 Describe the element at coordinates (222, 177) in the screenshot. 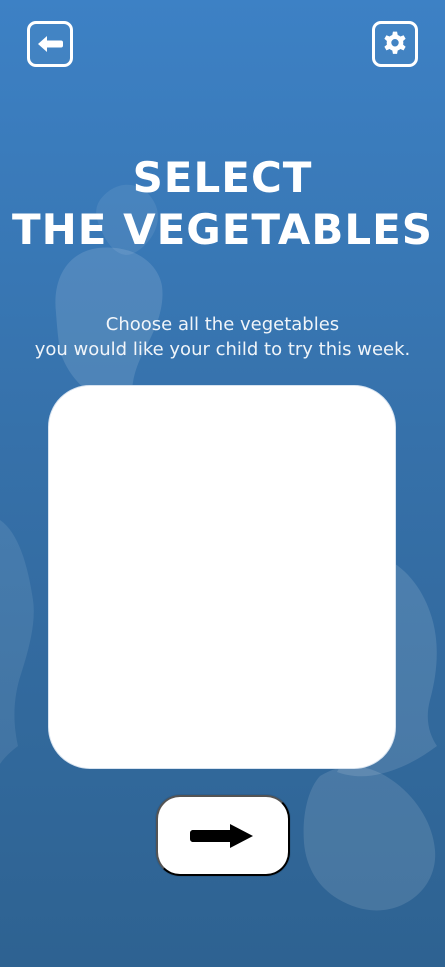

I see `page-title-line-1: SELECT` at that location.